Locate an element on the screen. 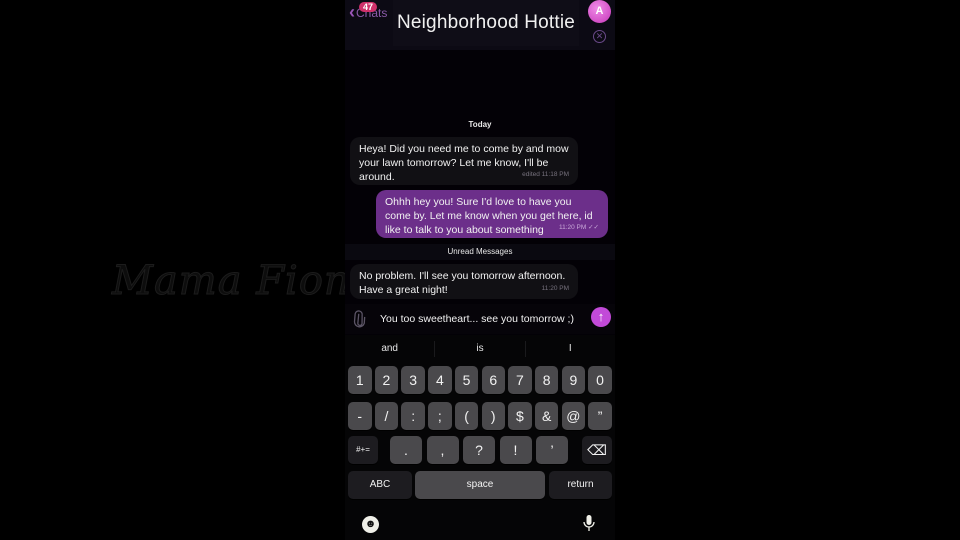  contact-avatar: A is located at coordinates (599, 11).